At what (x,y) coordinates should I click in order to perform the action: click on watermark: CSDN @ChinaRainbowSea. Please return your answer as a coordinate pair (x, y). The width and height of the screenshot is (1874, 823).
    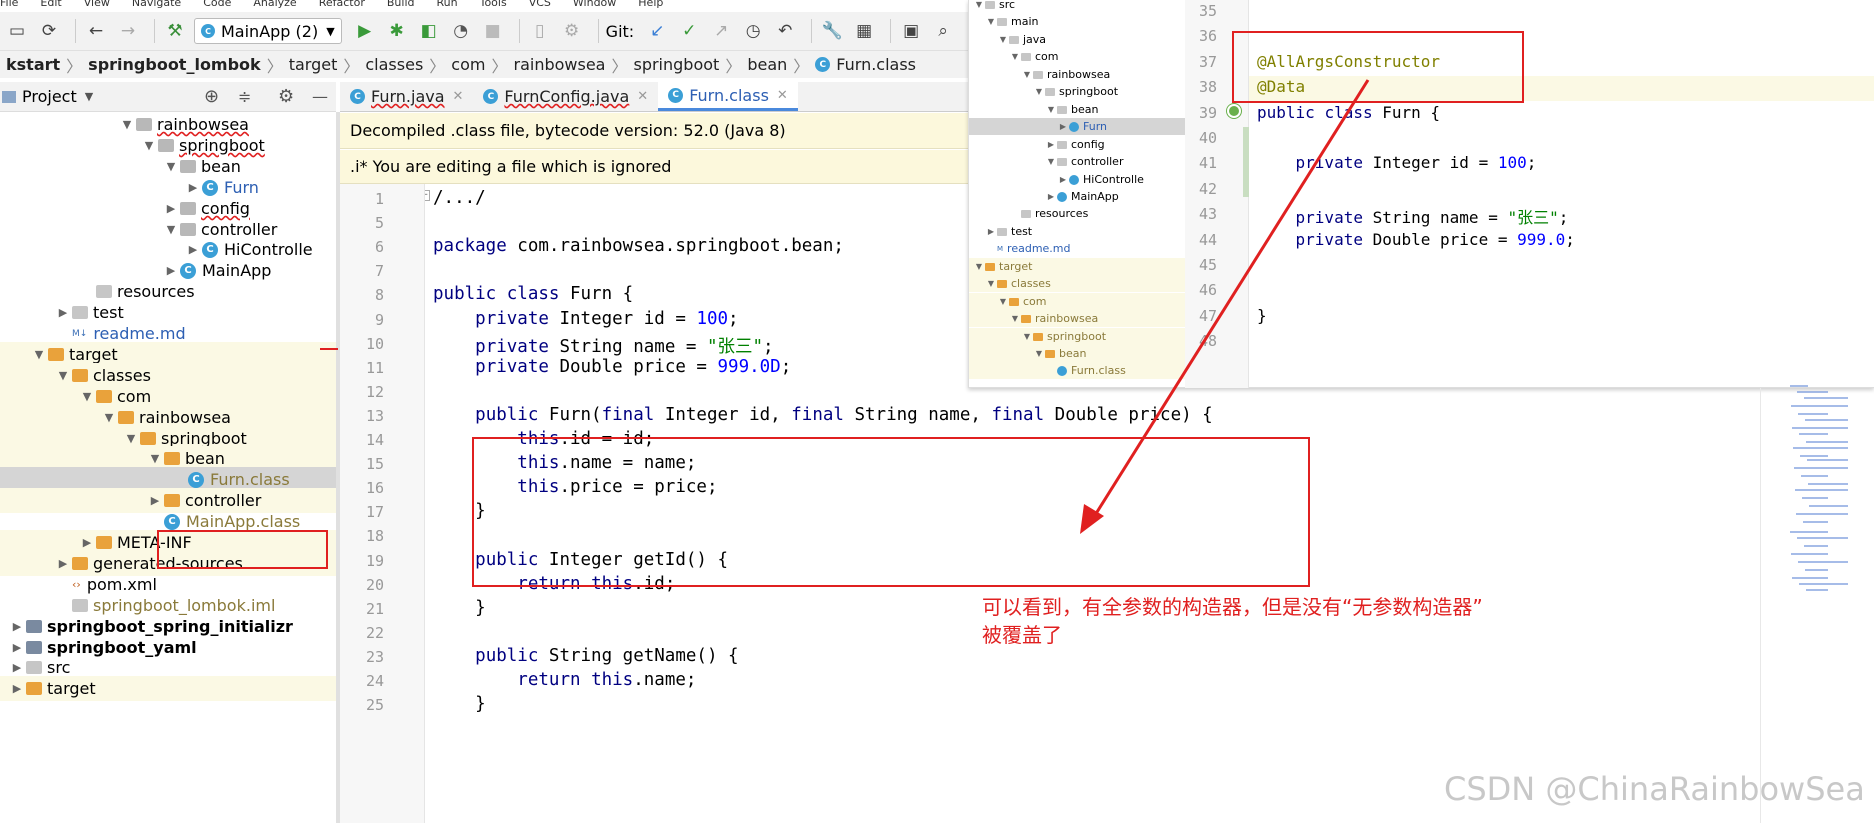
    Looking at the image, I should click on (1654, 789).